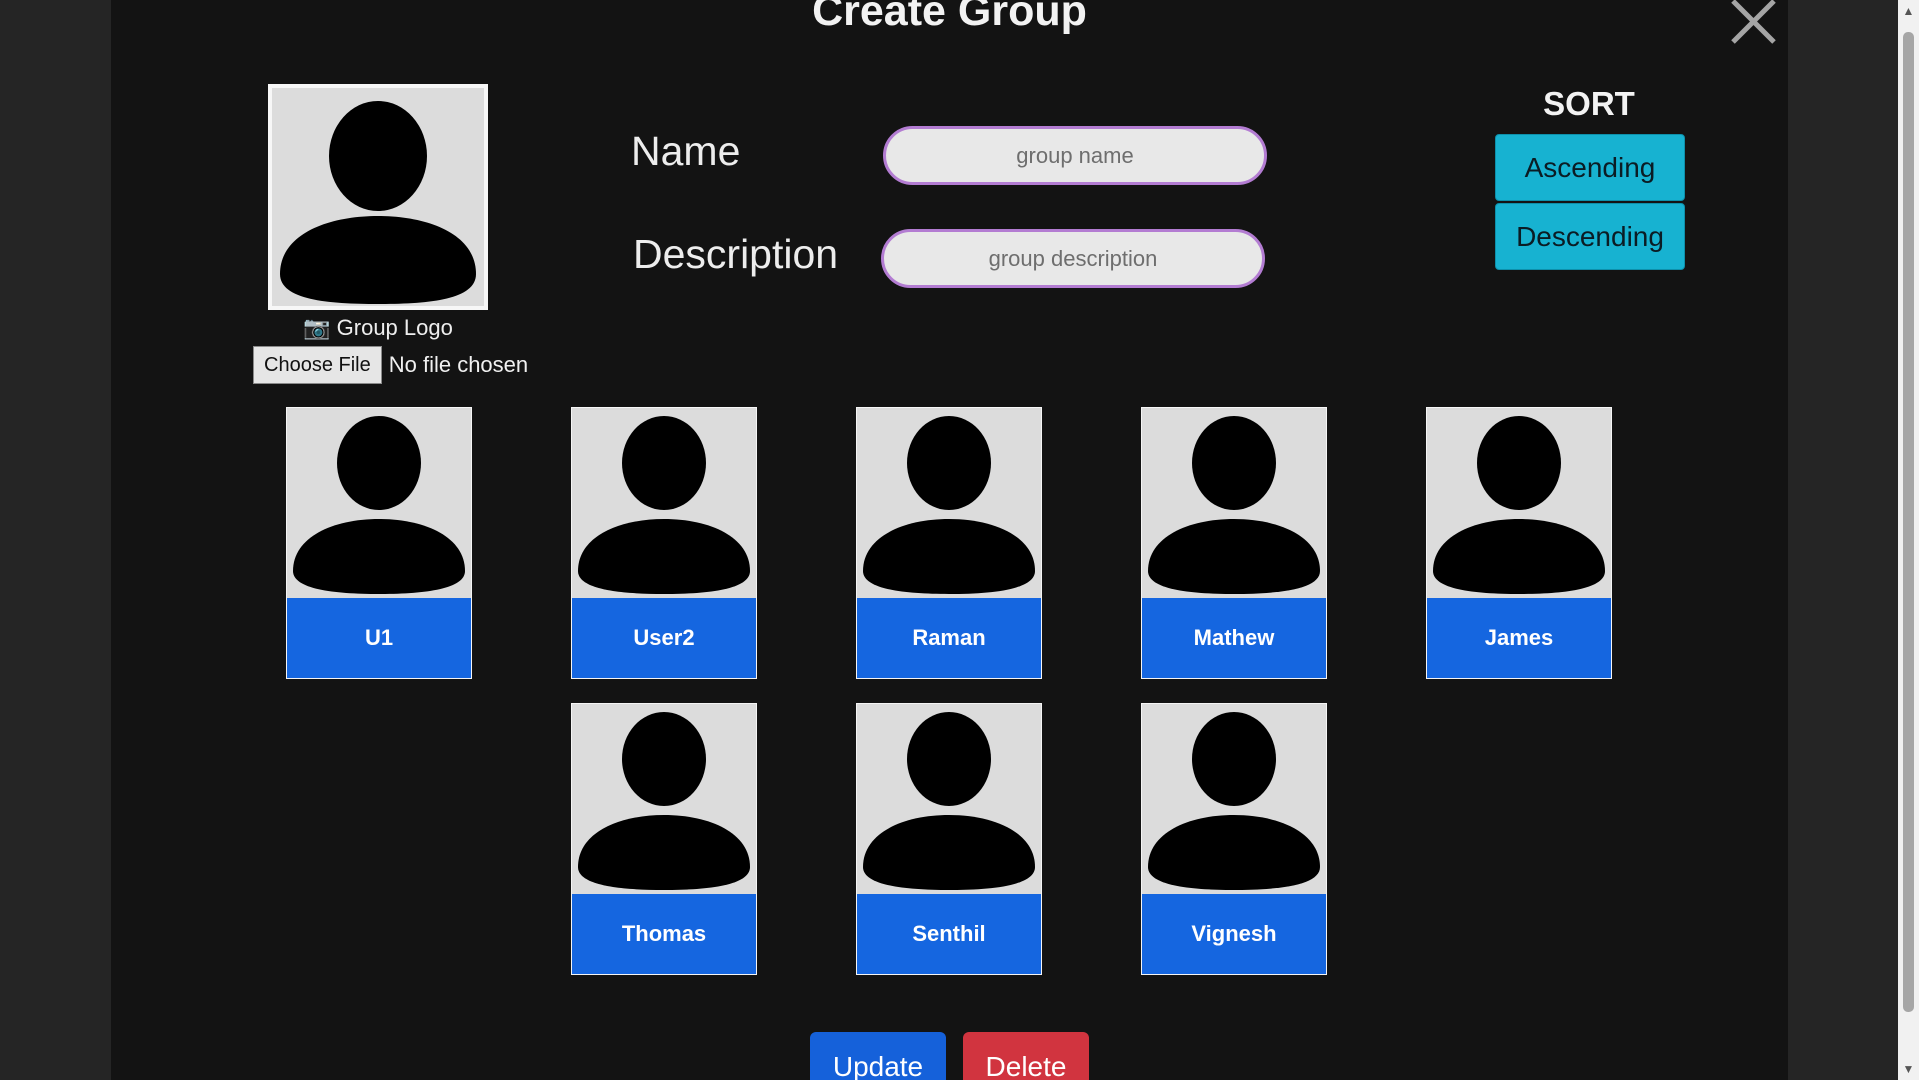  I want to click on scroll-up-icon: ▲, so click(1908, 11).